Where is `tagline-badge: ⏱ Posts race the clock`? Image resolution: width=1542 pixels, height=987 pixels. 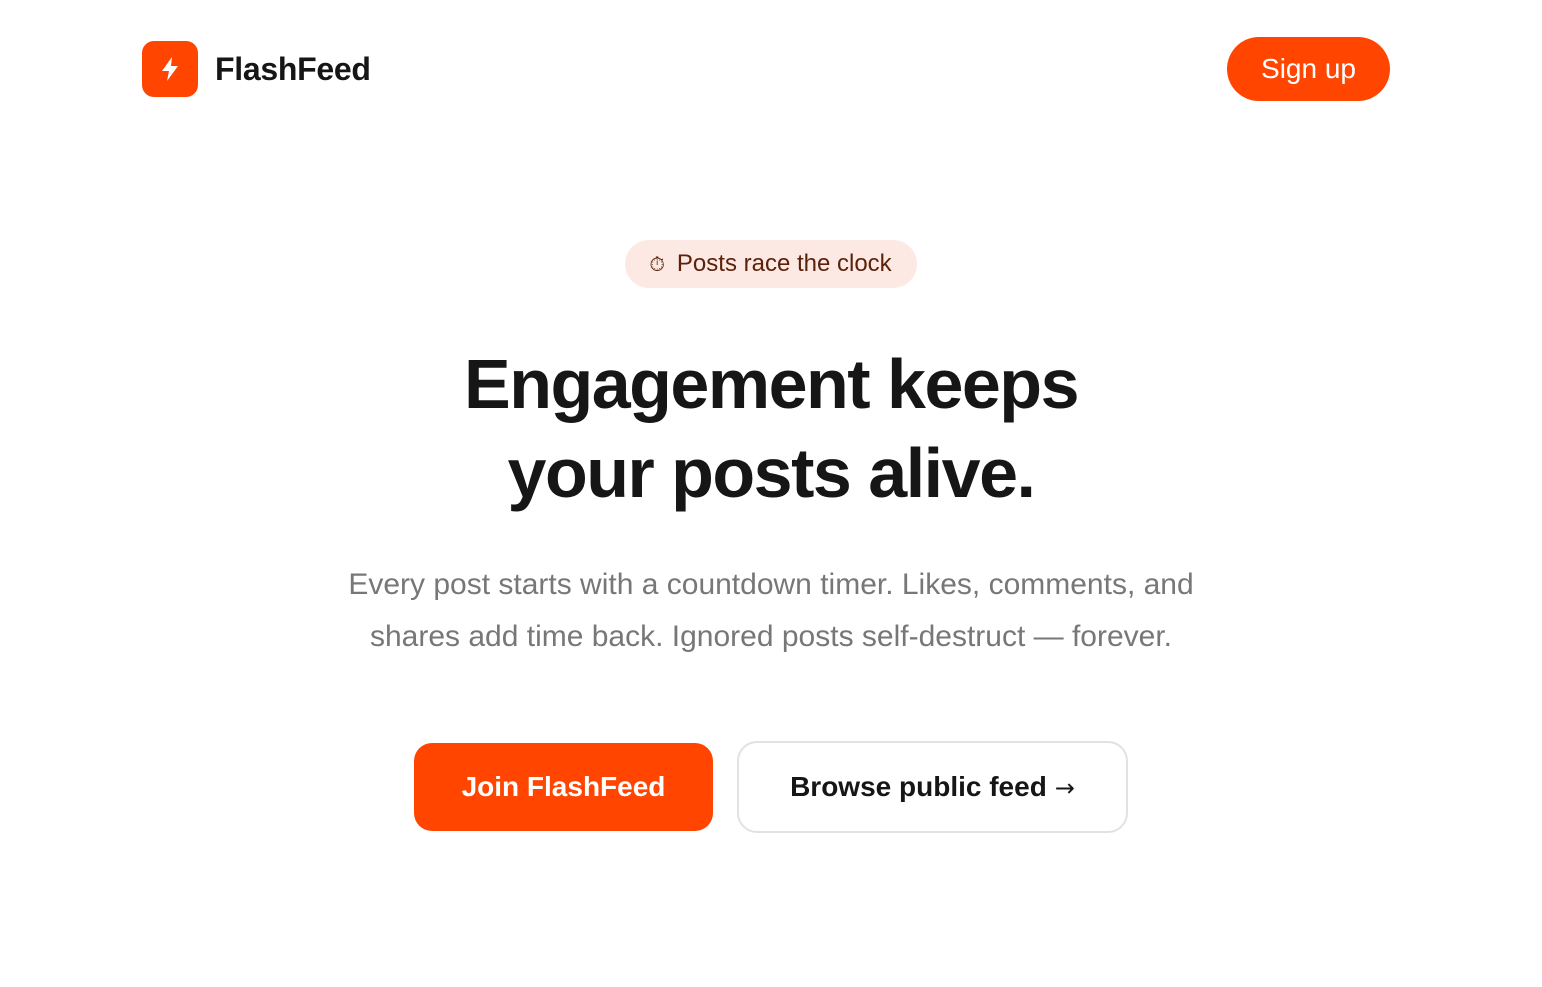 tagline-badge: ⏱ Posts race the clock is located at coordinates (771, 264).